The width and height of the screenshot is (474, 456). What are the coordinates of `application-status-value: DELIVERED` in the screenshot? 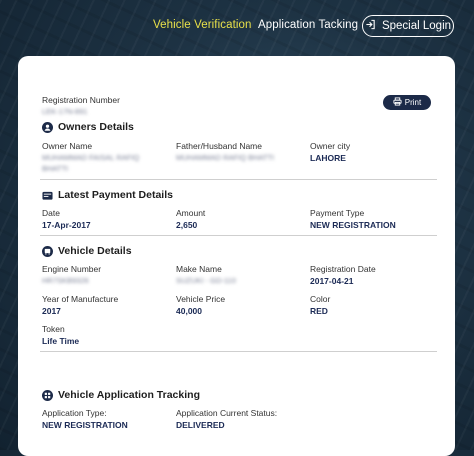 It's located at (200, 425).